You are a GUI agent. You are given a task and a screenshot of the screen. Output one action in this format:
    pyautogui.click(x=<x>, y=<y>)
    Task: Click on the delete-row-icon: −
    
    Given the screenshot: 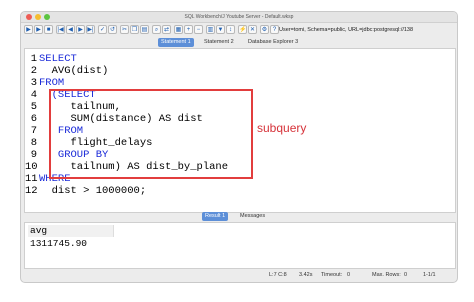 What is the action you would take?
    pyautogui.click(x=198, y=29)
    